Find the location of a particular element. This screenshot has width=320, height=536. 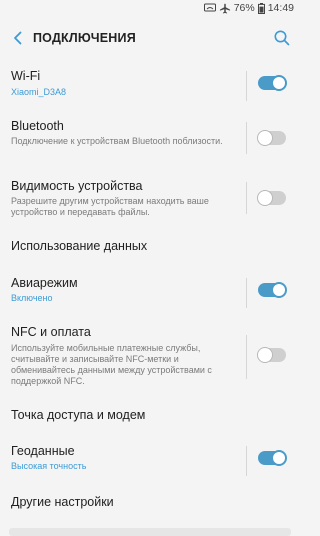

visibility-toggle is located at coordinates (271, 198).